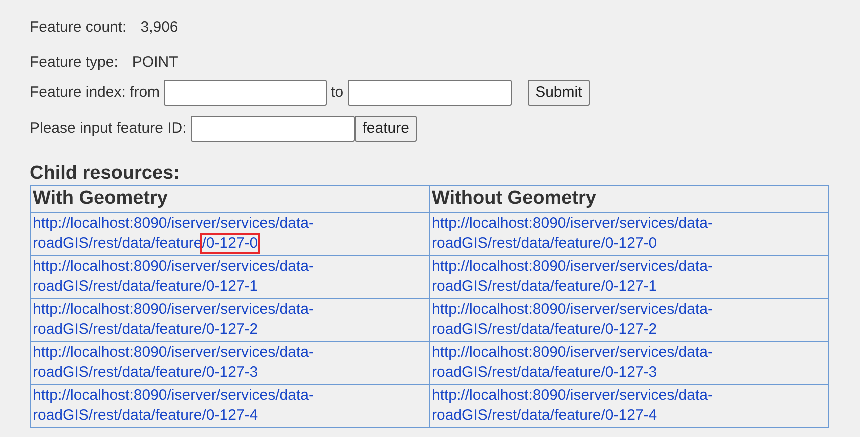 The height and width of the screenshot is (437, 860). I want to click on field-label: Feature type:, so click(74, 63).